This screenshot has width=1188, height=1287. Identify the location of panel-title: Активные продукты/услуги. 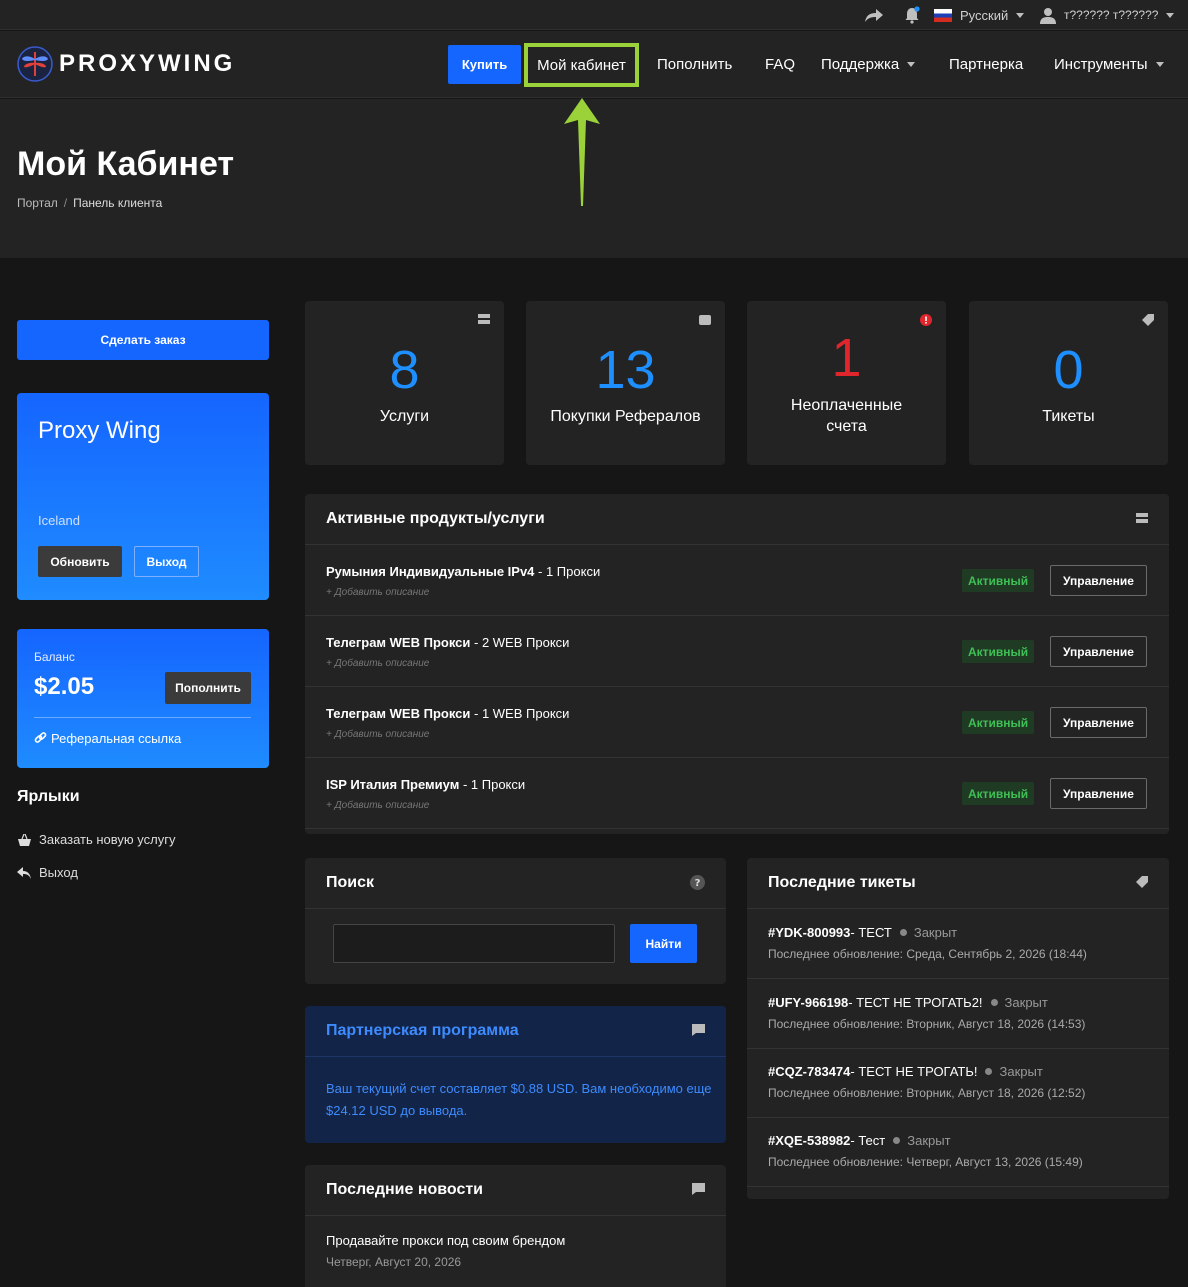
(435, 518).